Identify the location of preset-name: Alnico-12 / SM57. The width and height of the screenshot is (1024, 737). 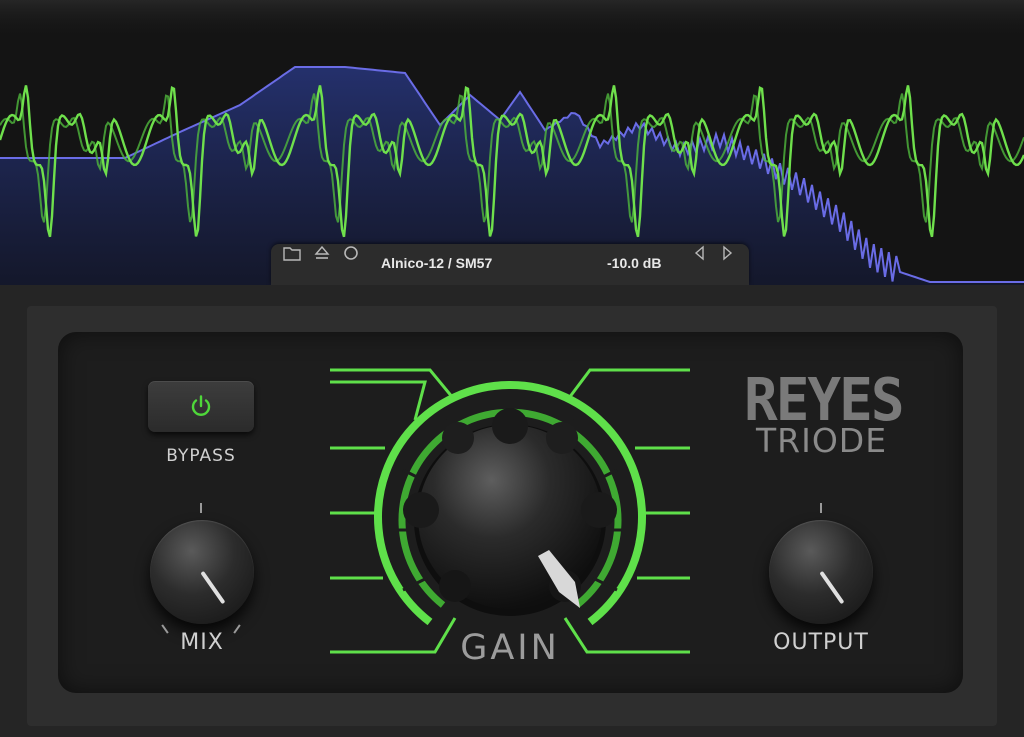
(436, 263).